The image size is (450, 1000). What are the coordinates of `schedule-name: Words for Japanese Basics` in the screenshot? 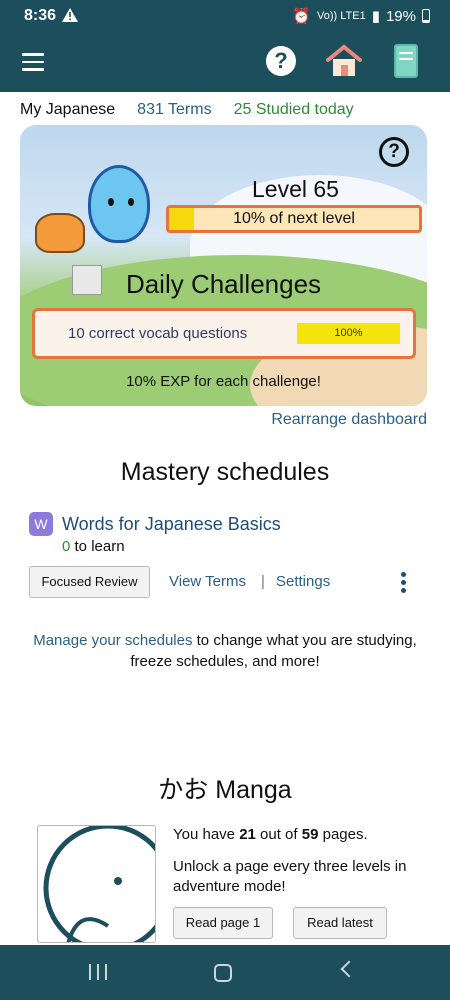 It's located at (171, 524).